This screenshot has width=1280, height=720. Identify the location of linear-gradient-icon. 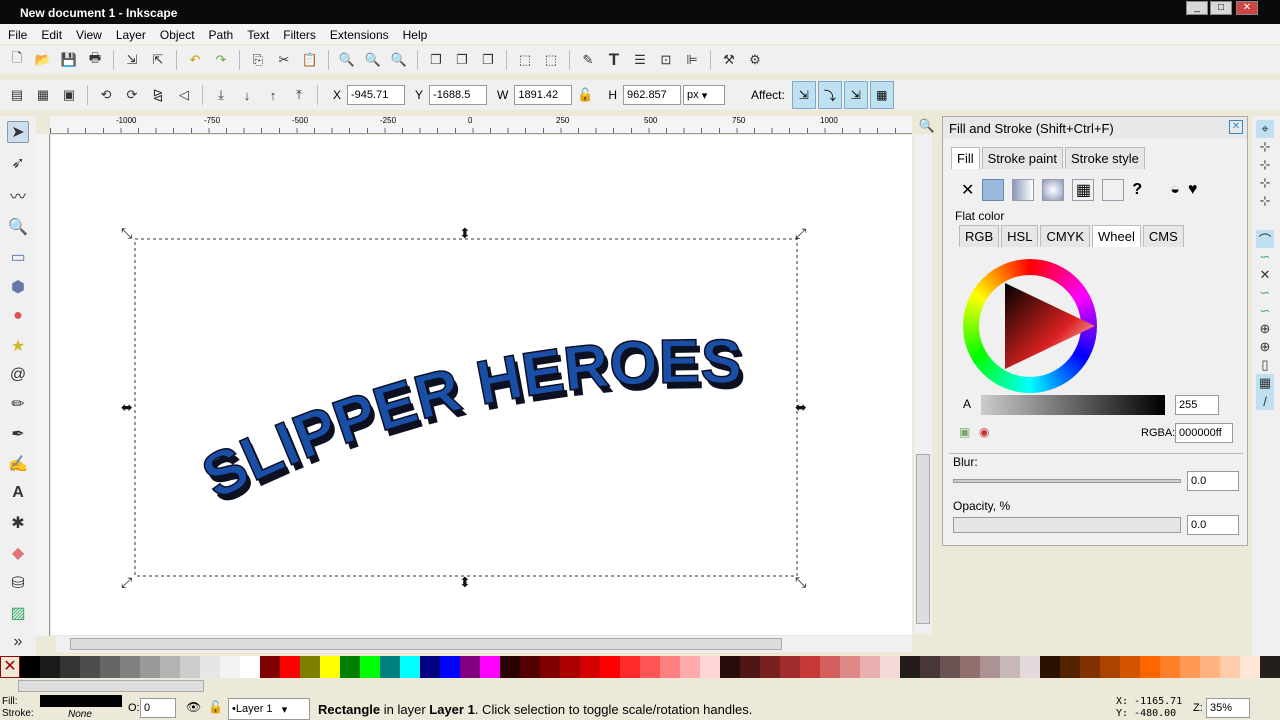
(1023, 190).